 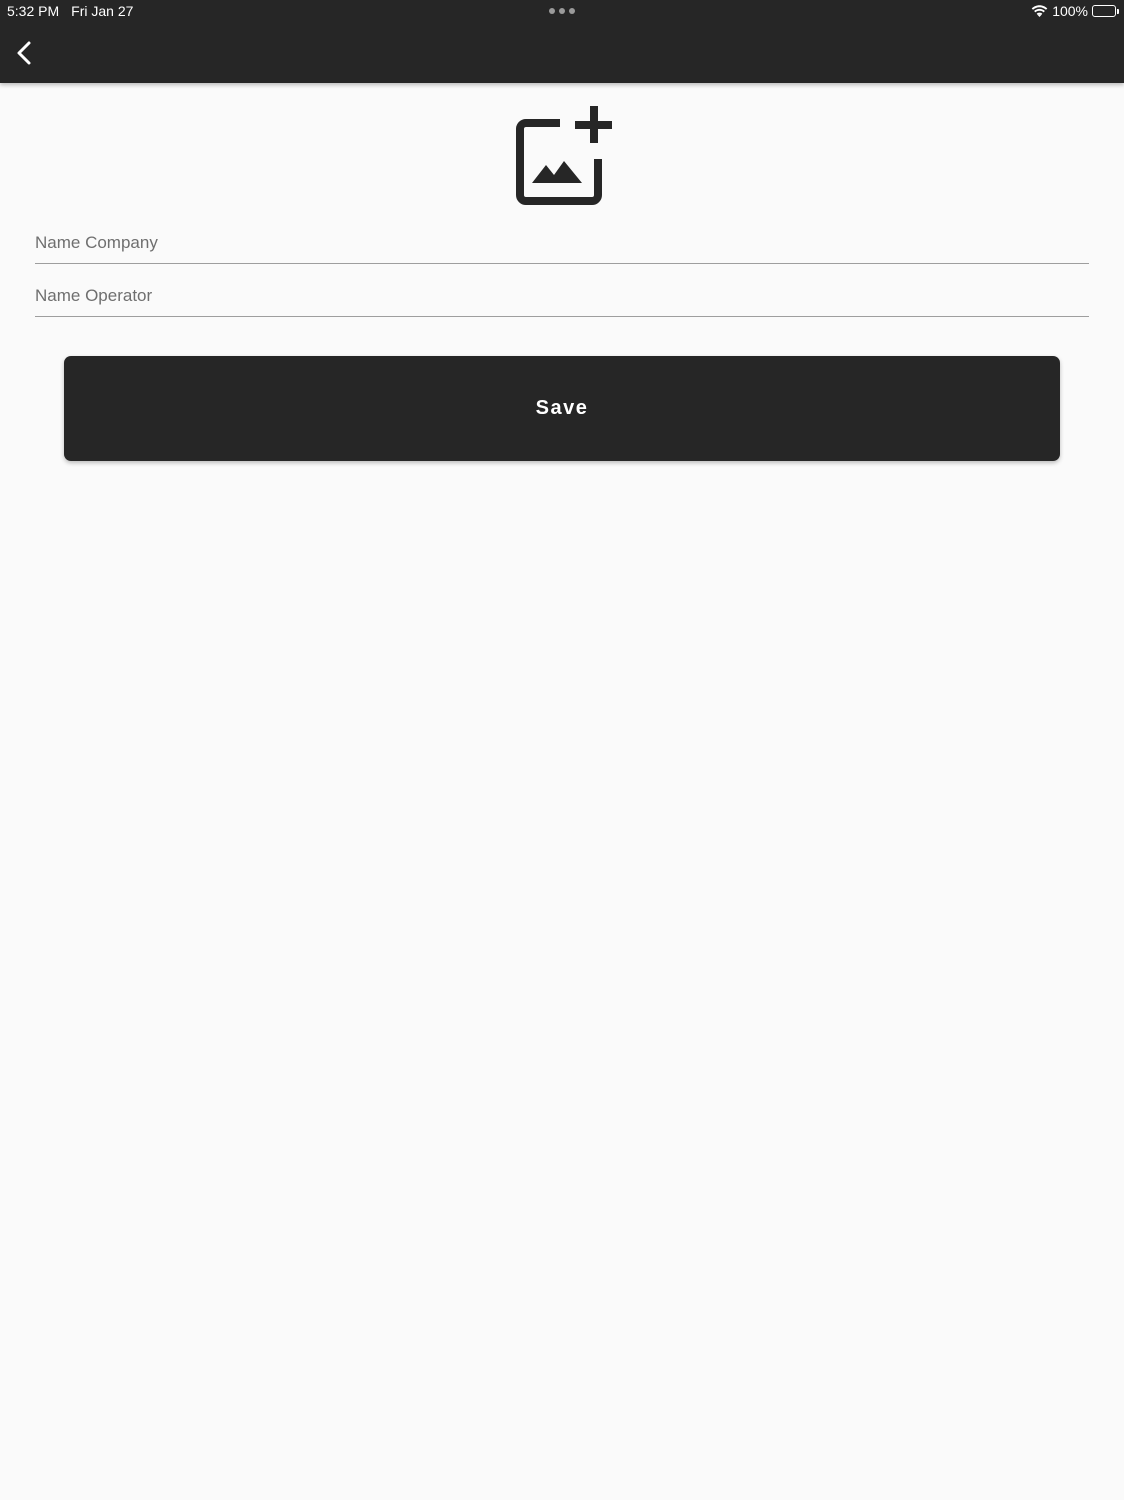 I want to click on back-button, so click(x=25, y=53).